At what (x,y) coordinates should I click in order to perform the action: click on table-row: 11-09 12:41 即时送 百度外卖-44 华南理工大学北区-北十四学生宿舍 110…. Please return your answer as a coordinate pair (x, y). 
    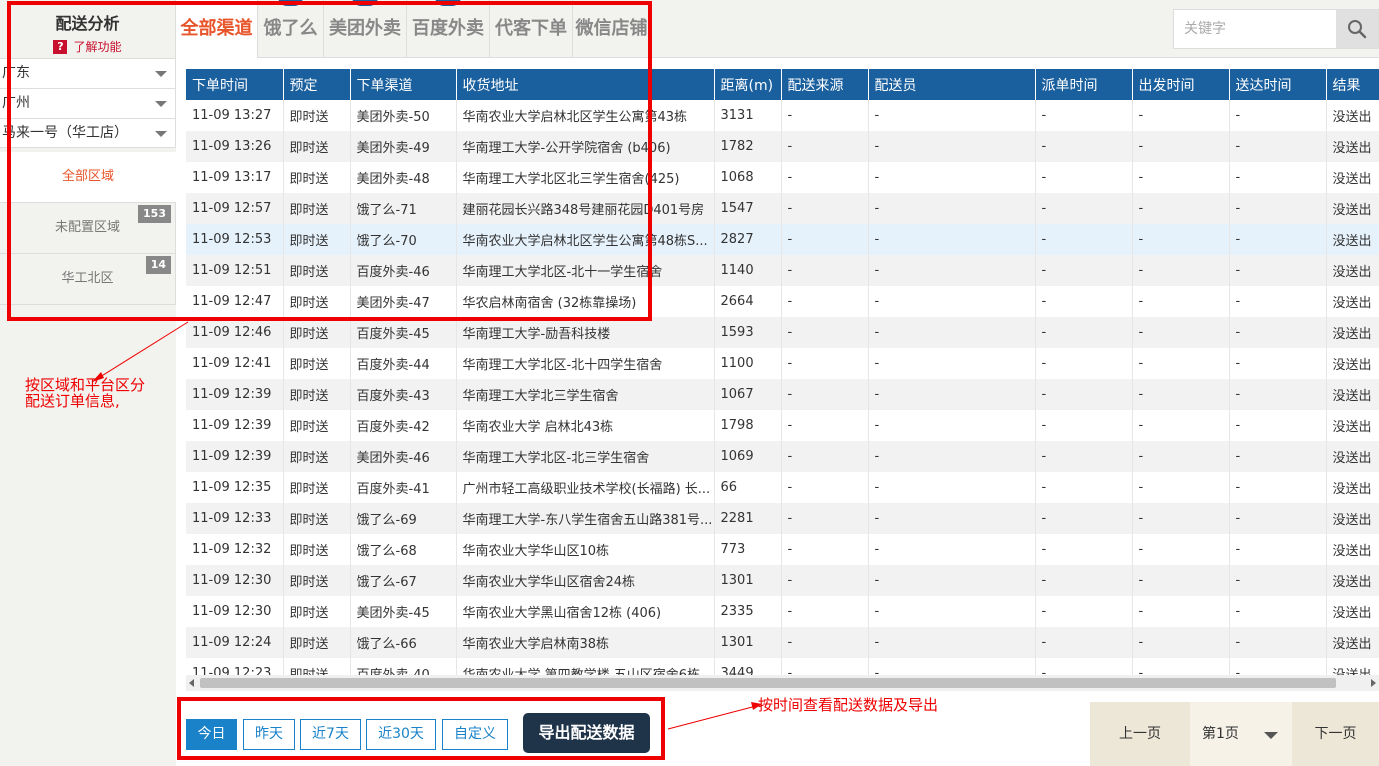
    Looking at the image, I should click on (782, 363).